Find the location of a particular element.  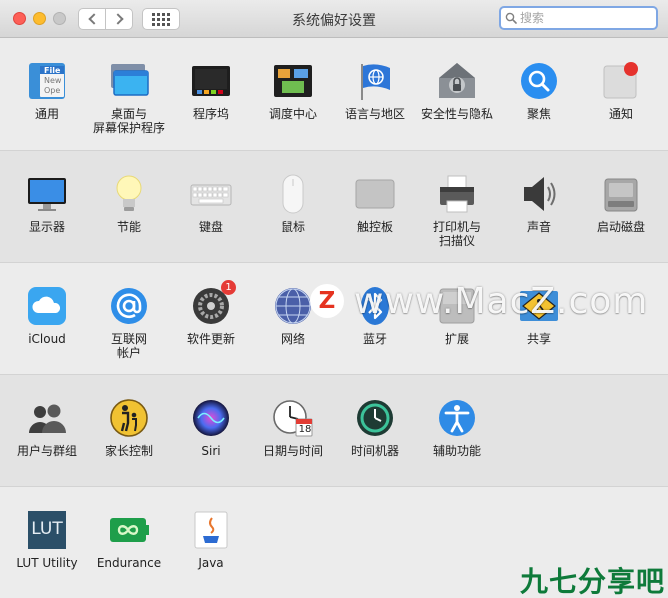

pref-siri-label: Siri is located at coordinates (211, 451).